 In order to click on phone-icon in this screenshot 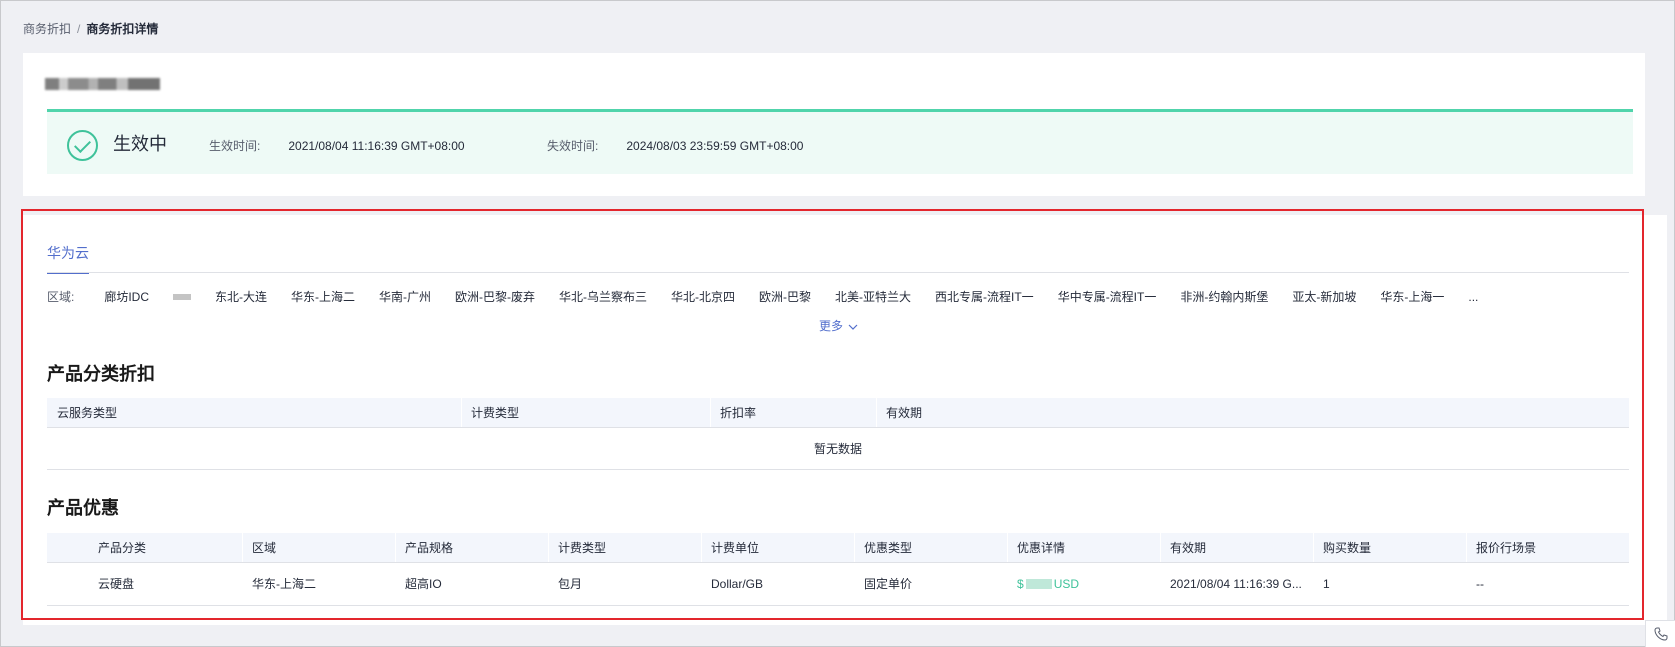, I will do `click(1660, 634)`.